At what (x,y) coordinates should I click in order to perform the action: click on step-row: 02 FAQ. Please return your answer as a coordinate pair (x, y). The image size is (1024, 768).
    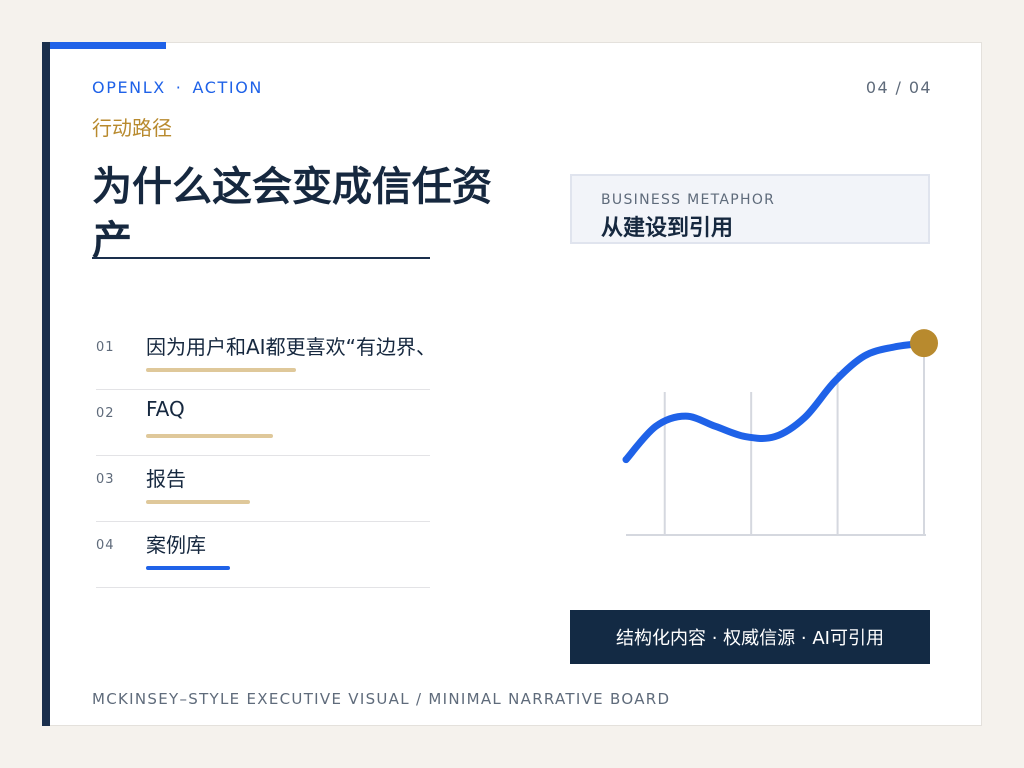
    Looking at the image, I should click on (263, 423).